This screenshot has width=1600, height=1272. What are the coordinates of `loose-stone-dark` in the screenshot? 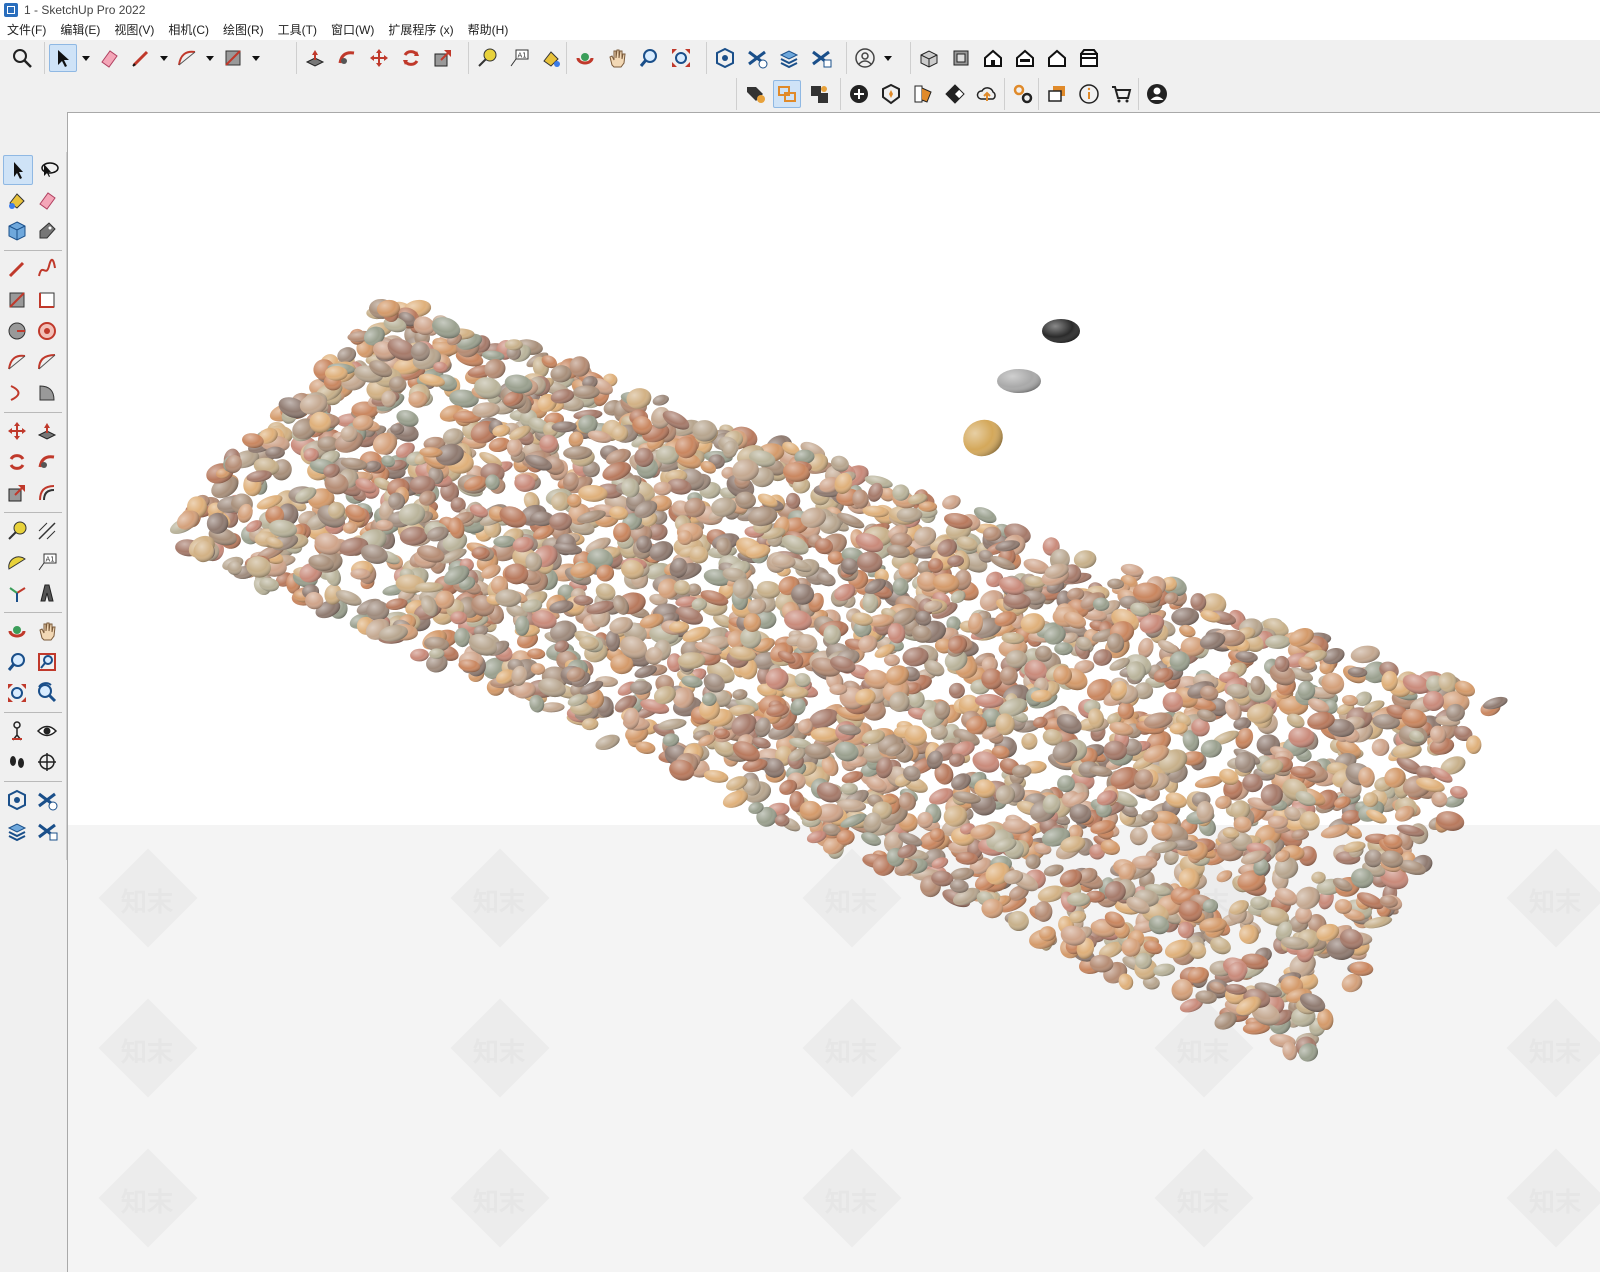 It's located at (1061, 331).